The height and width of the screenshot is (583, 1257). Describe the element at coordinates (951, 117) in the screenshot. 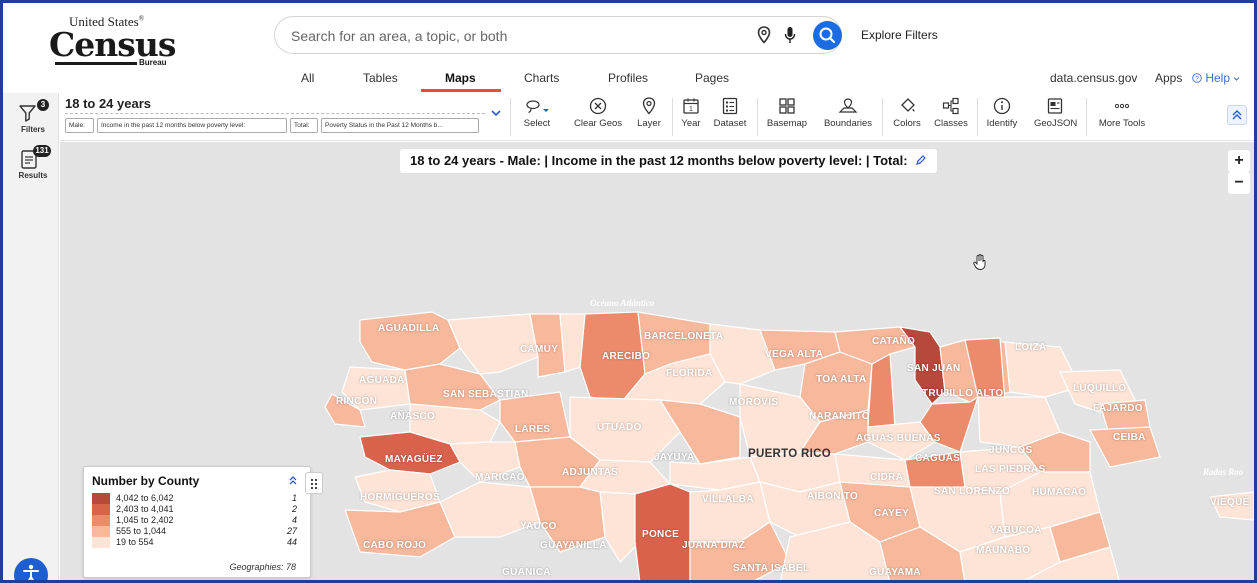

I see `classes-tool: Classes` at that location.